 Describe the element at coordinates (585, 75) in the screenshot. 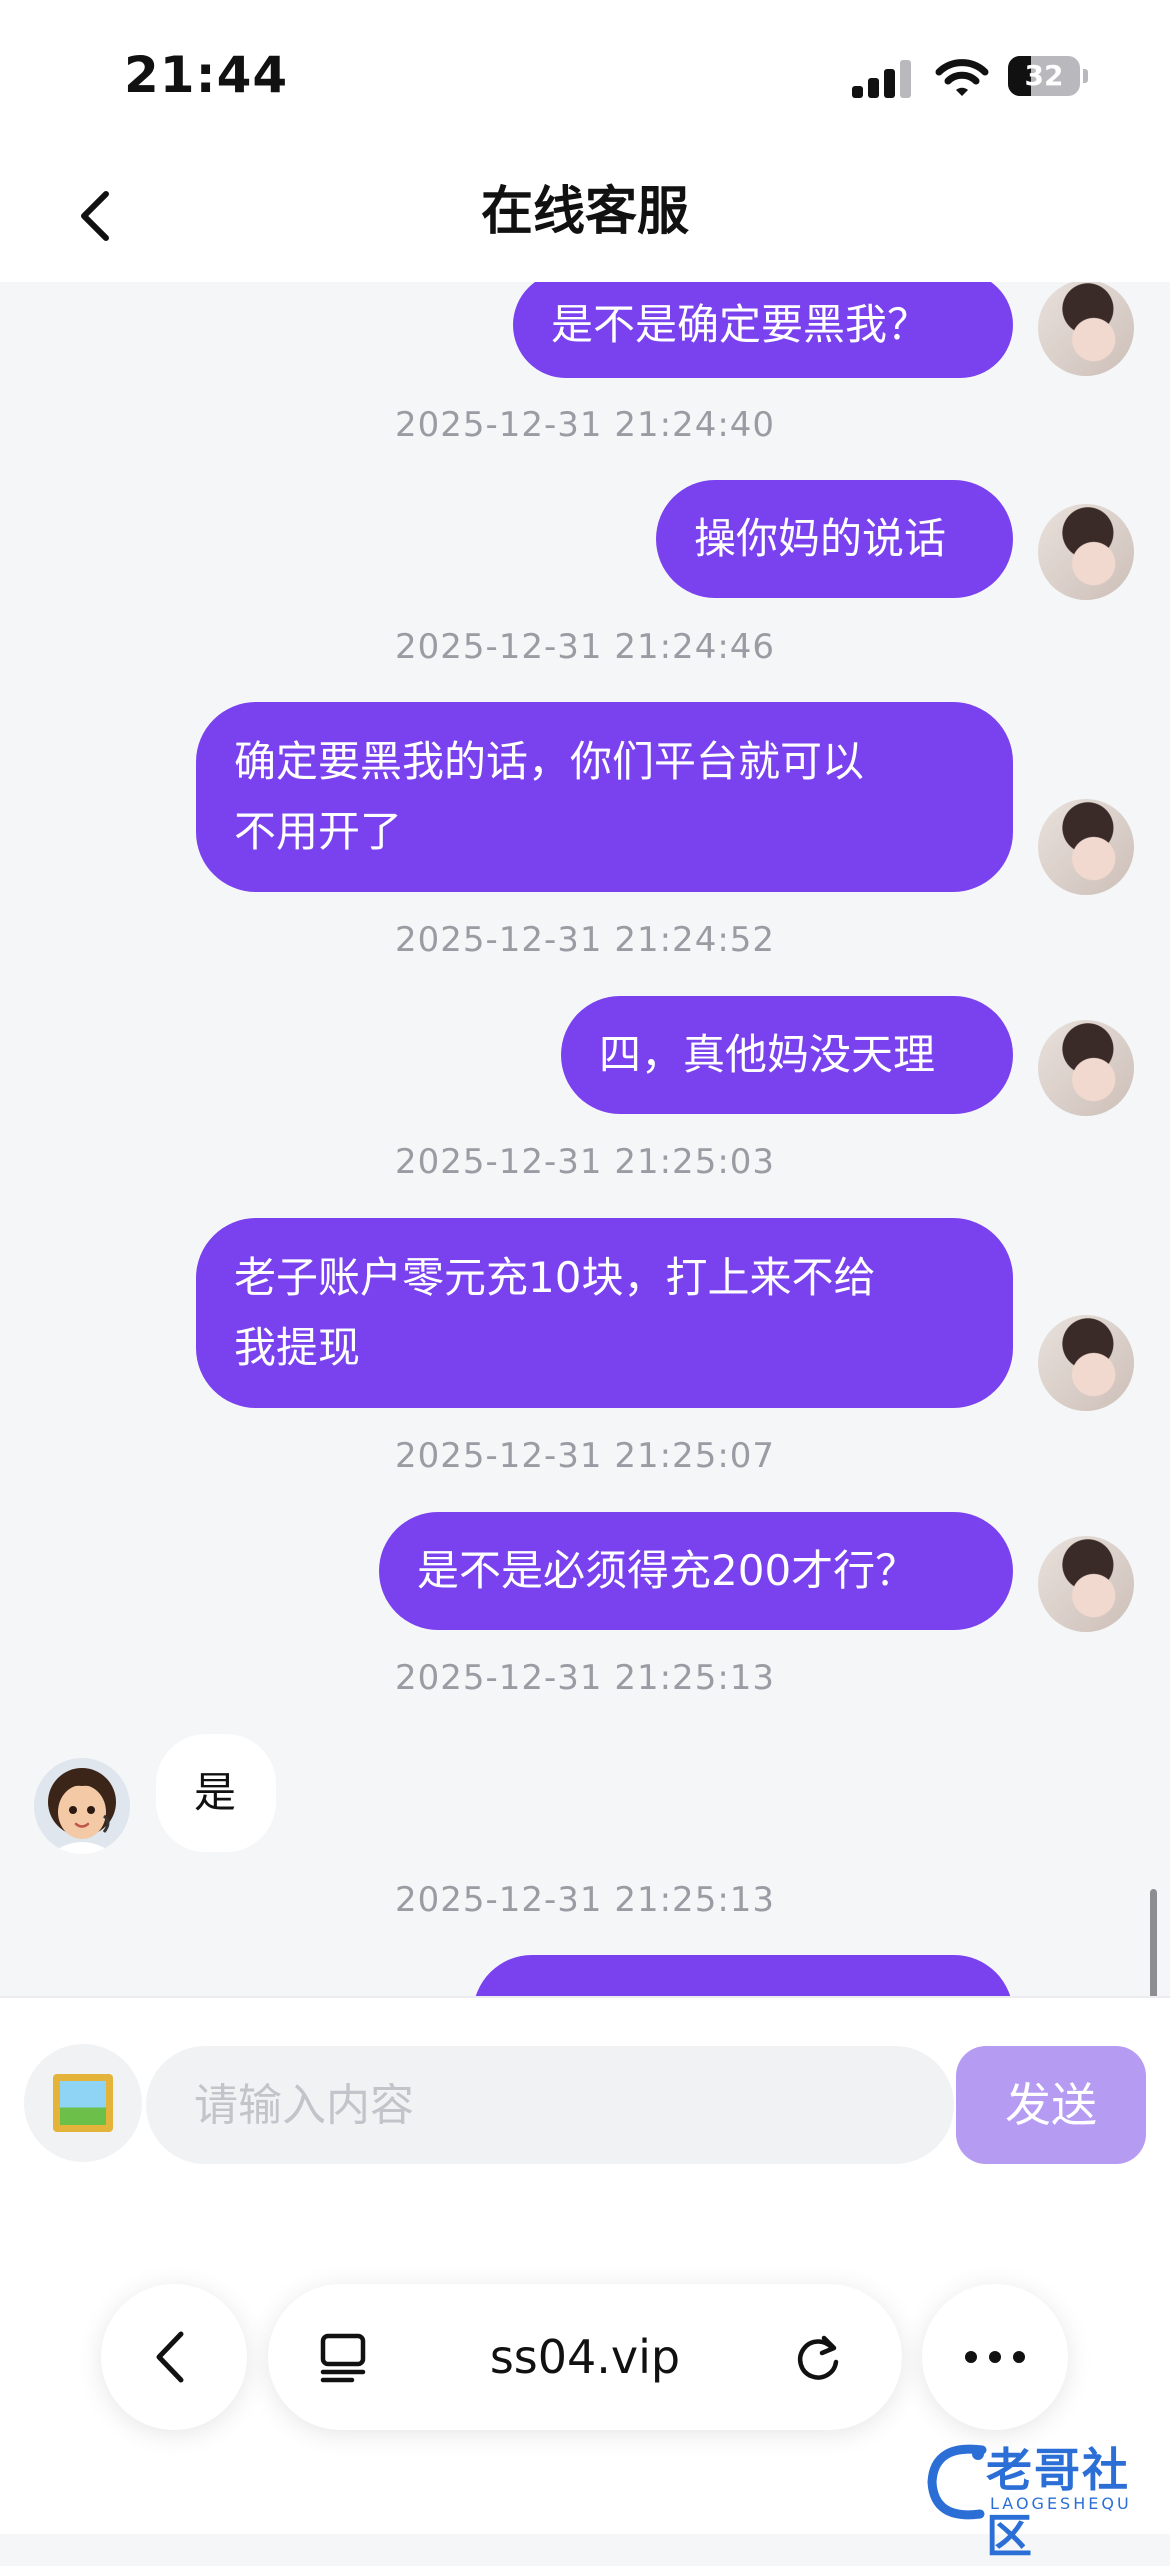

I see `status-bar: 21:44 32` at that location.